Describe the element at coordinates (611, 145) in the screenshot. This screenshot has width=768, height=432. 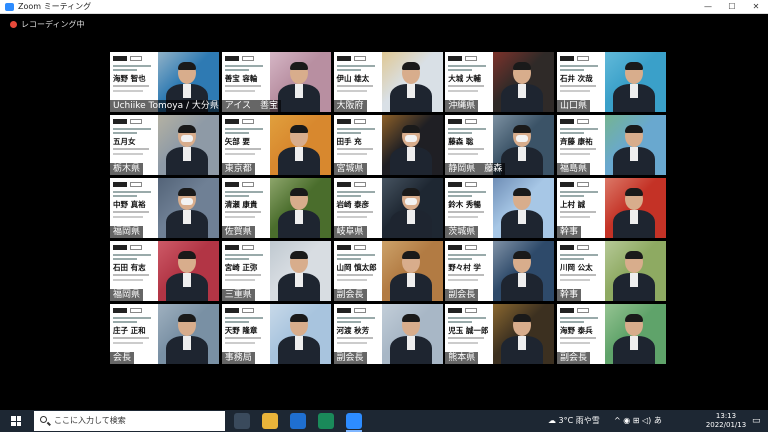
I see `participant-tile: 斉藤 康祐 福島県` at that location.